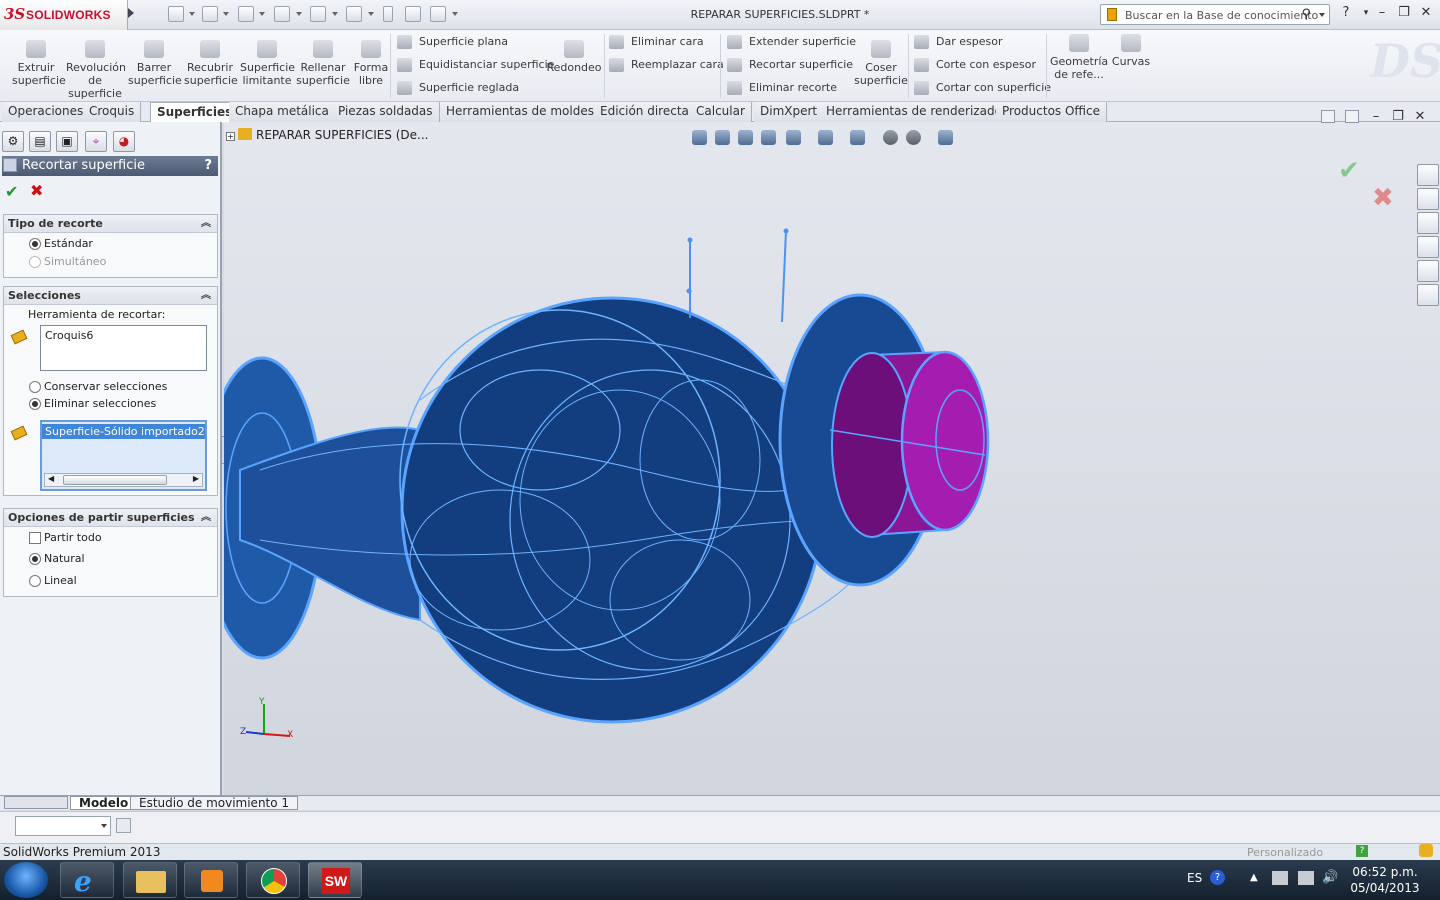 The image size is (1440, 900). Describe the element at coordinates (92, 404) in the screenshot. I see `radio-eliminar: Eliminar selecciones` at that location.